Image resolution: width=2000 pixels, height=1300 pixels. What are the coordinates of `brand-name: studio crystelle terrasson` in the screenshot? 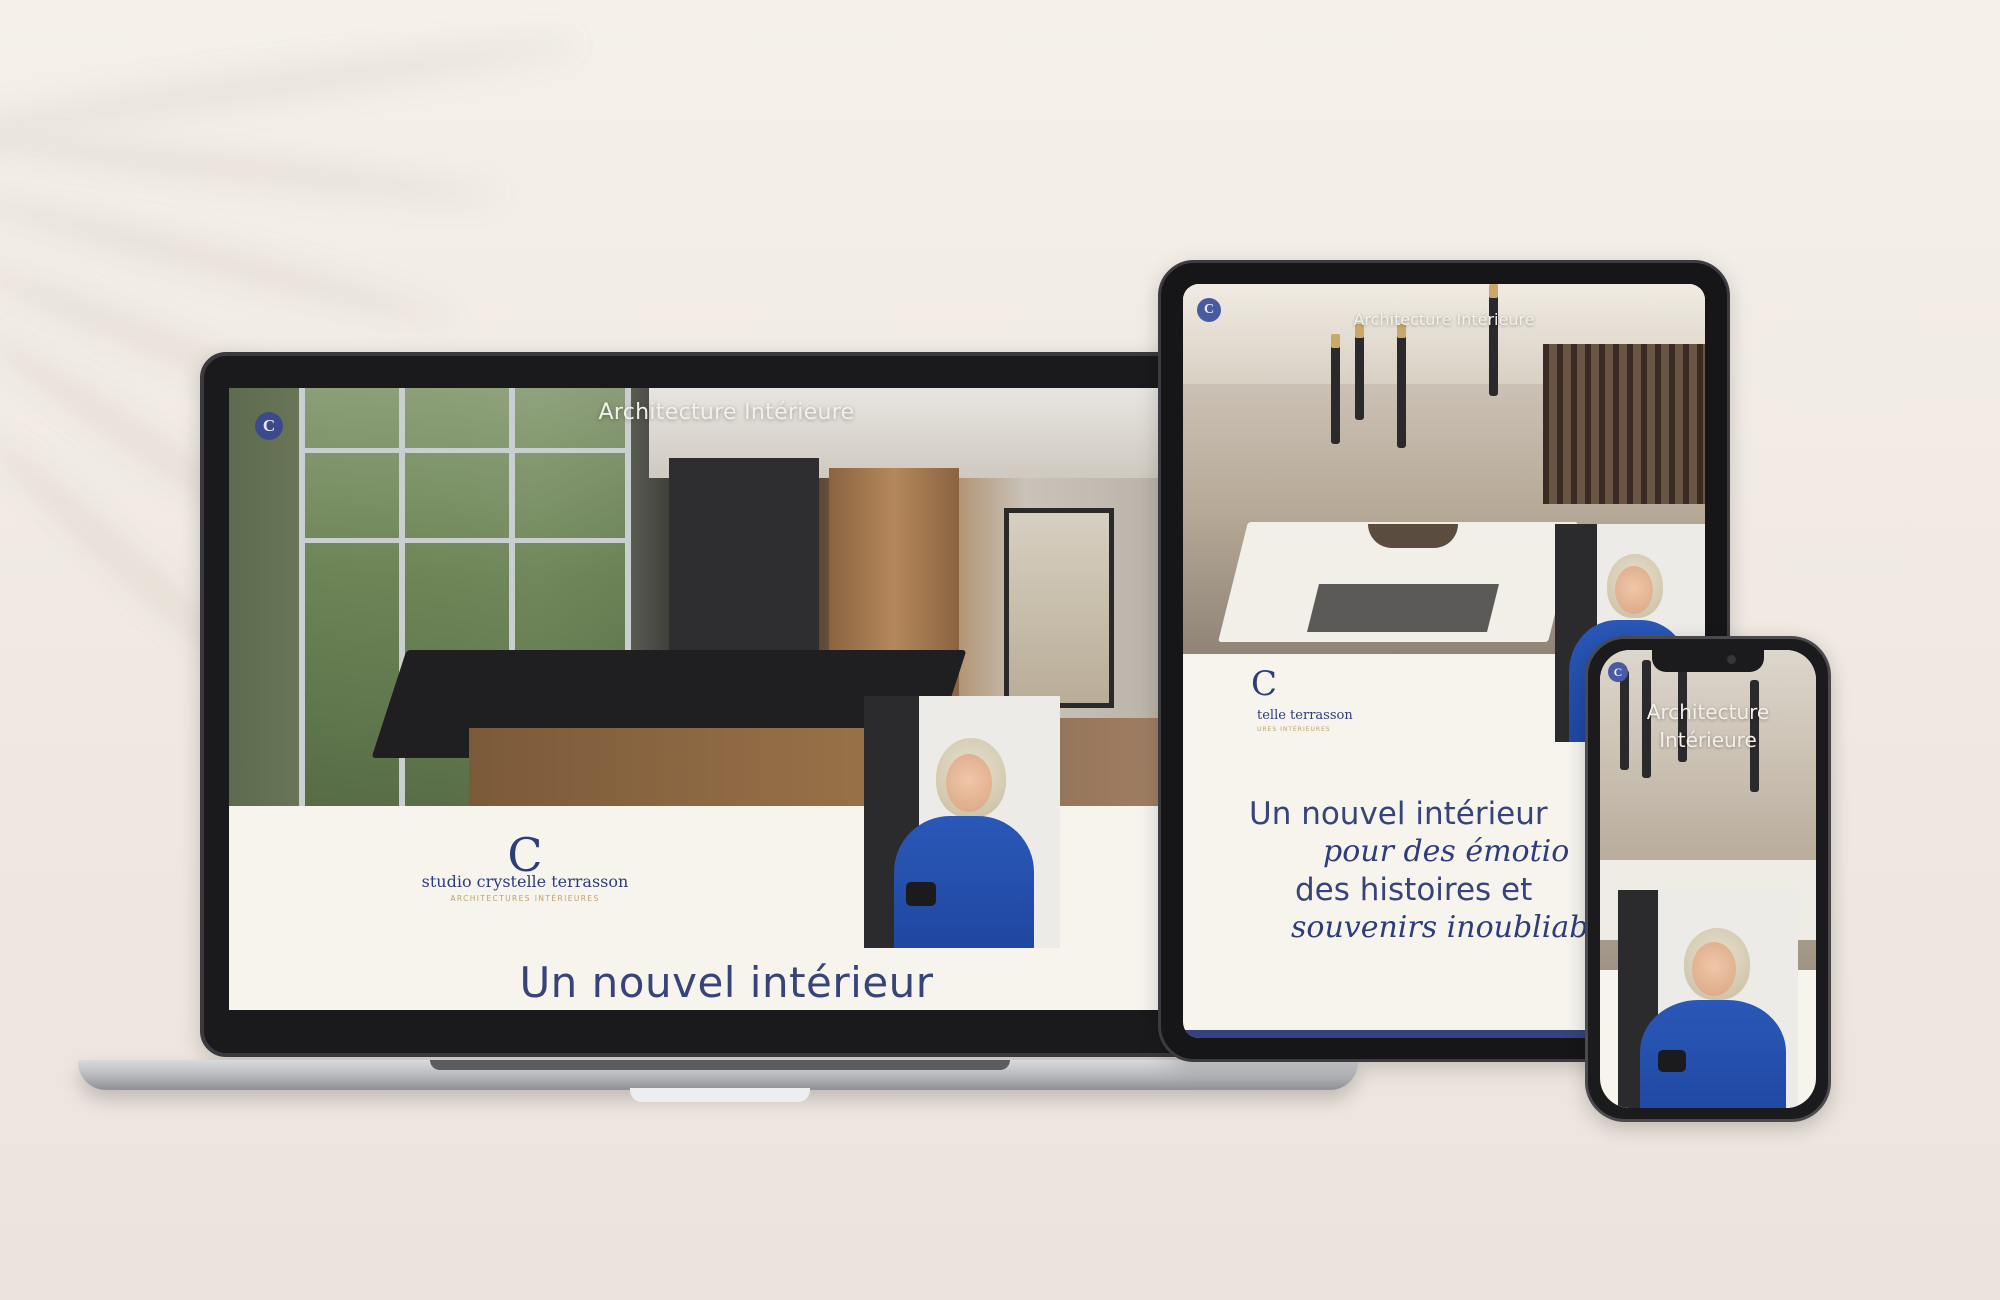 It's located at (525, 881).